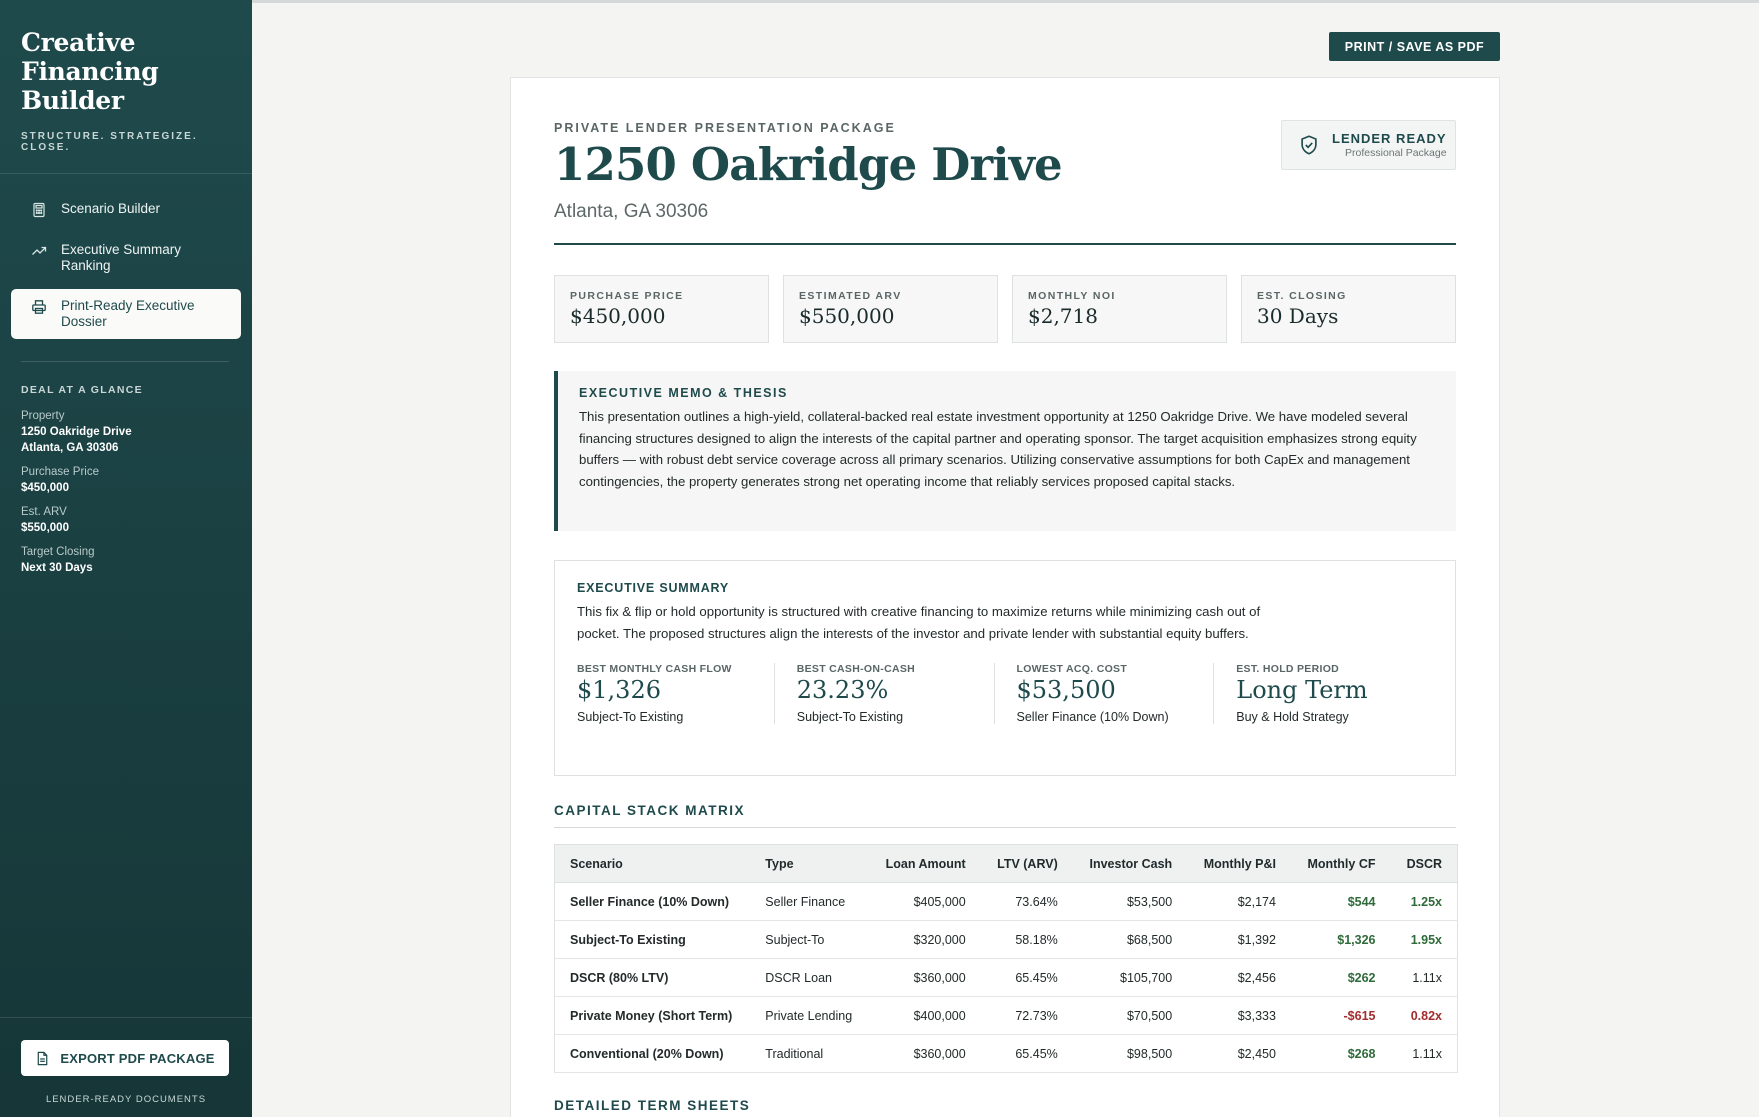 This screenshot has height=1117, width=1759. Describe the element at coordinates (1066, 690) in the screenshot. I see `metric-value: $53,500` at that location.